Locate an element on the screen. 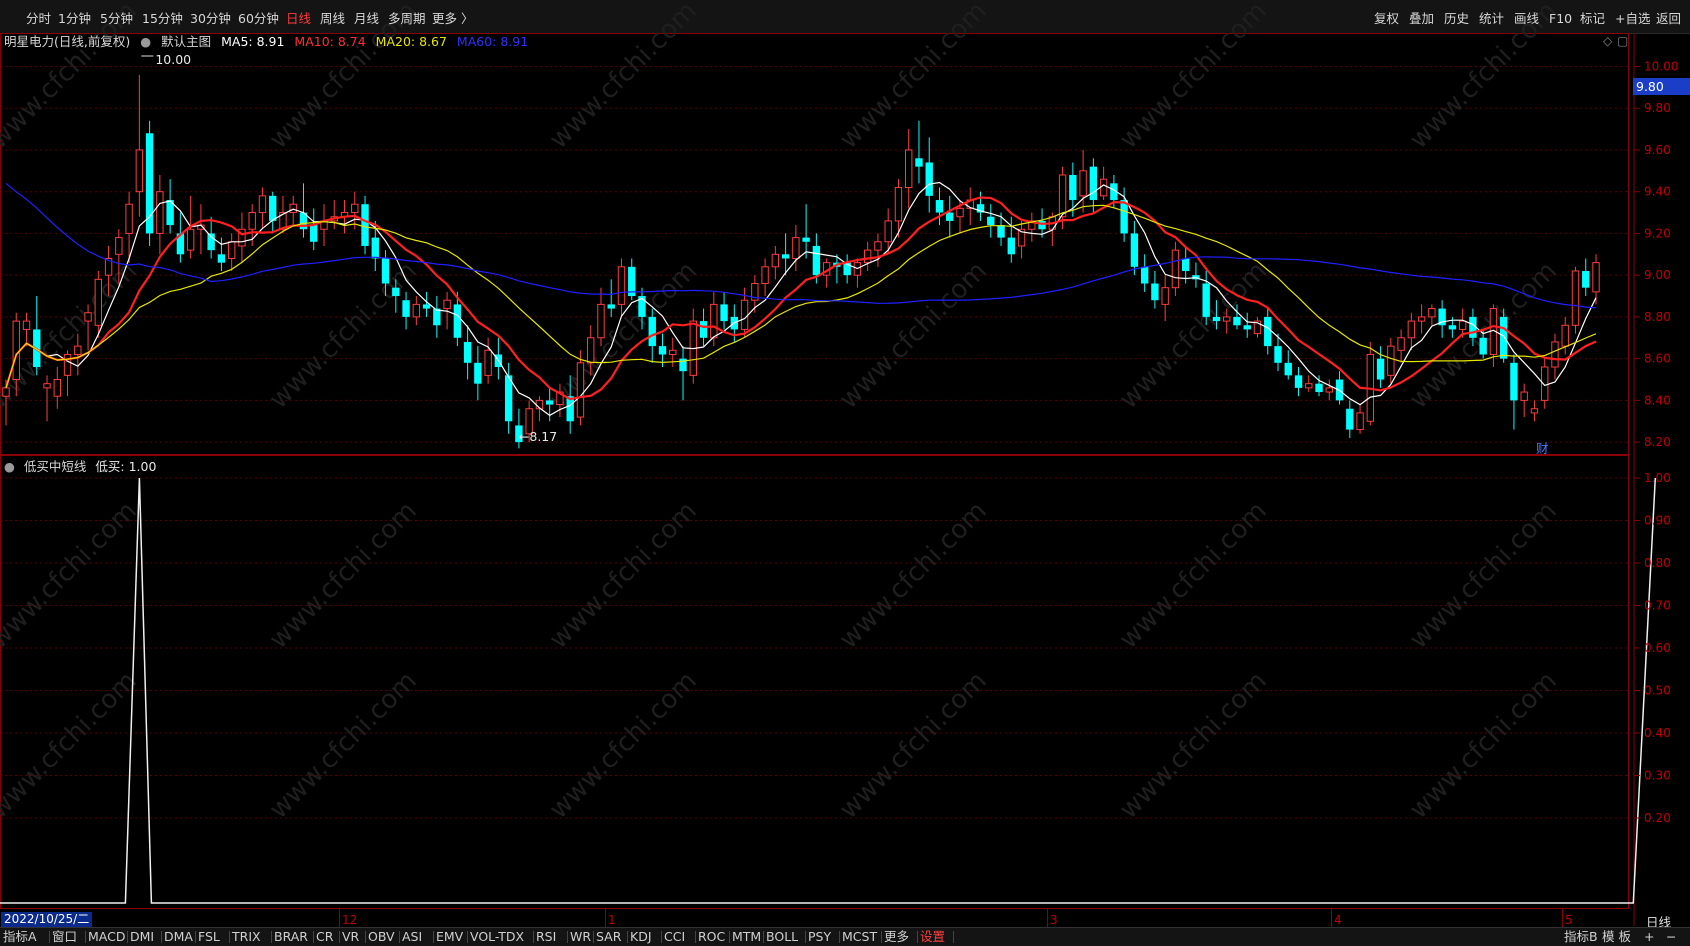 The height and width of the screenshot is (946, 1690). toolbar-button-2: 历史 is located at coordinates (1456, 19).